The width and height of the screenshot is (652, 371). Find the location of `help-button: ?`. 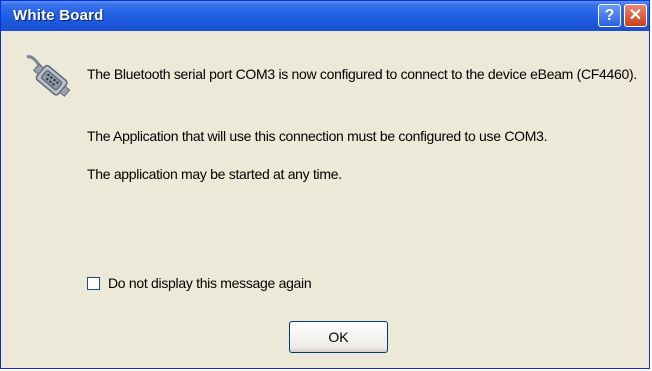

help-button: ? is located at coordinates (609, 15).